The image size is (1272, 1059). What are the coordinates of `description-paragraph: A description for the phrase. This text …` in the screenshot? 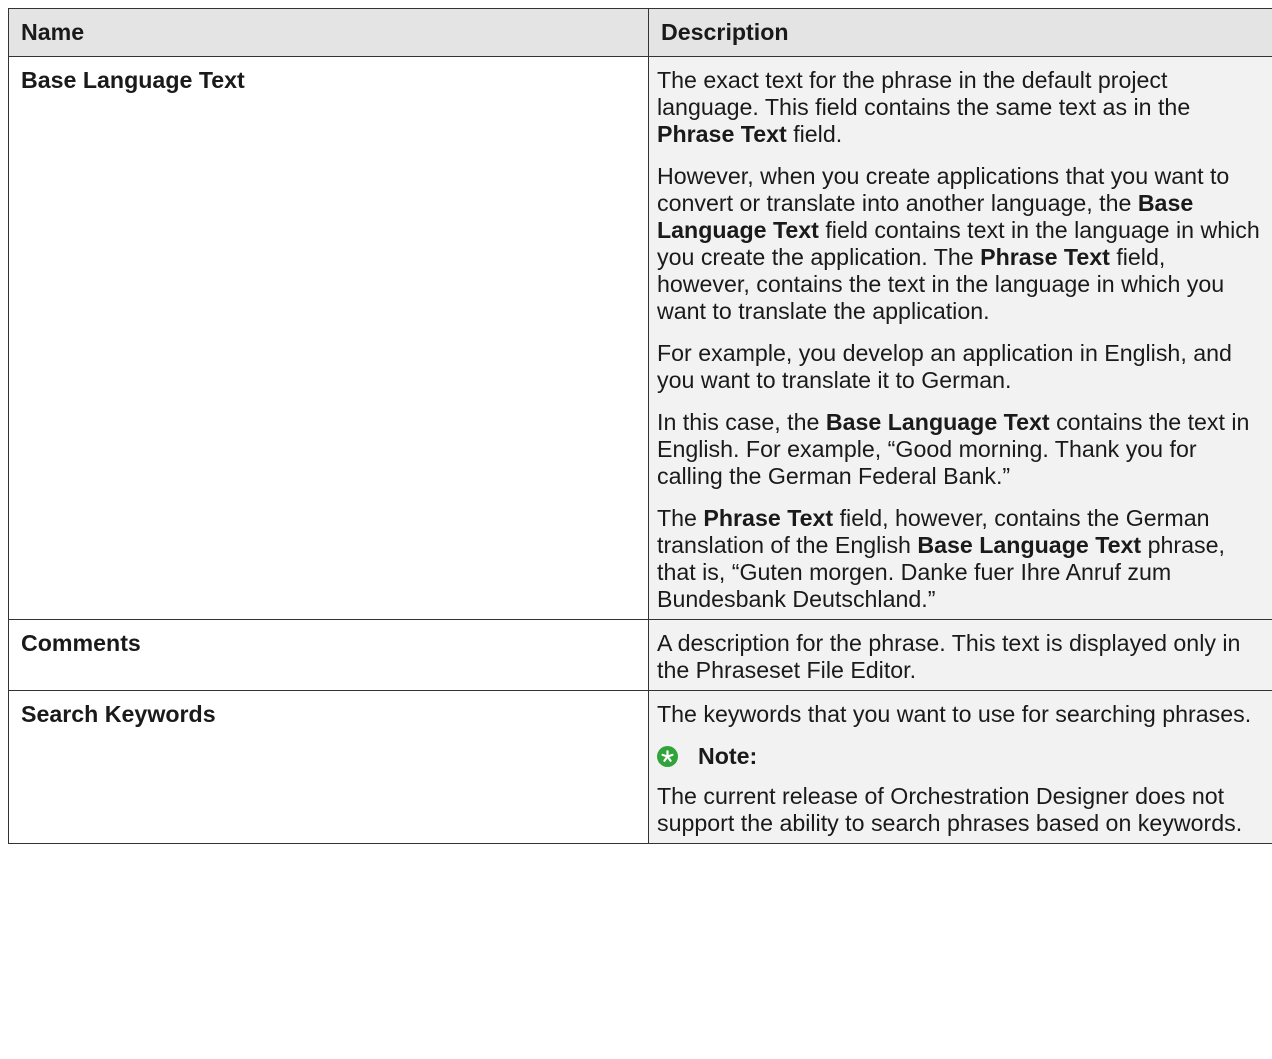 It's located at (958, 657).